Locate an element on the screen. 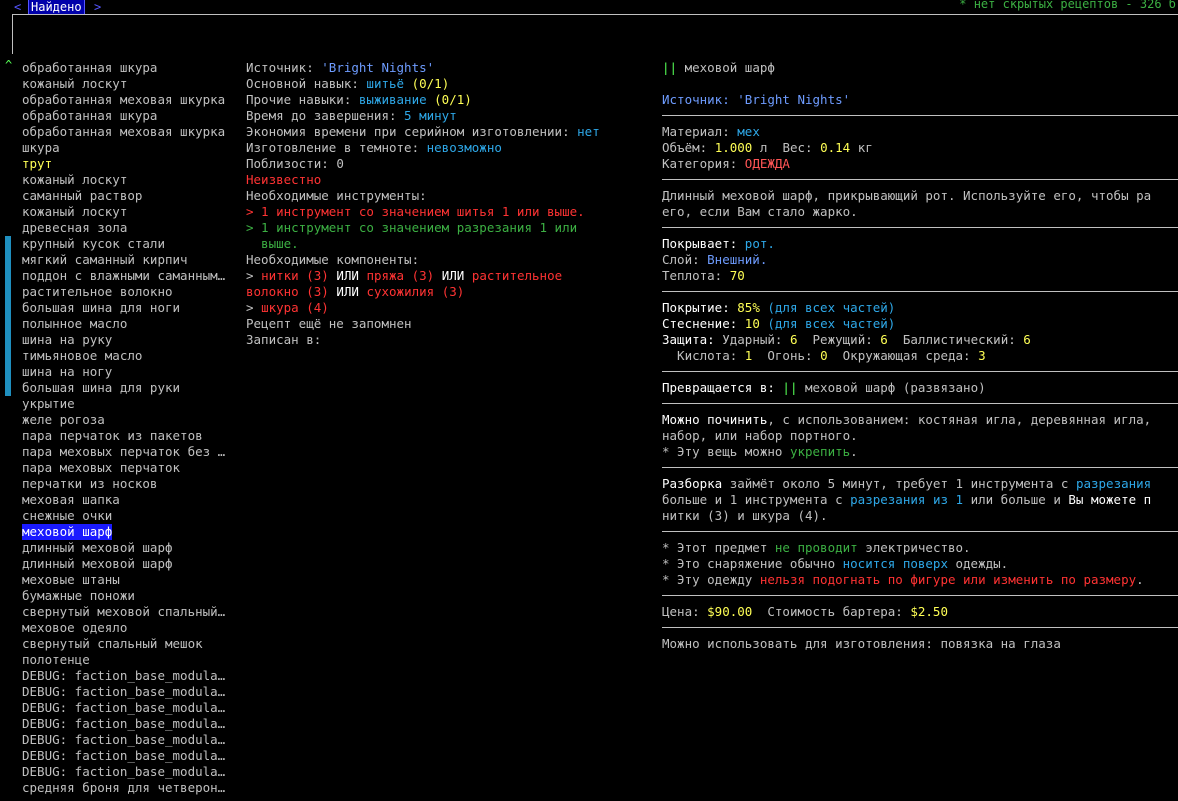 The width and height of the screenshot is (1178, 801). recipe-list-item-label: пара меховых перчаток is located at coordinates (101, 467).